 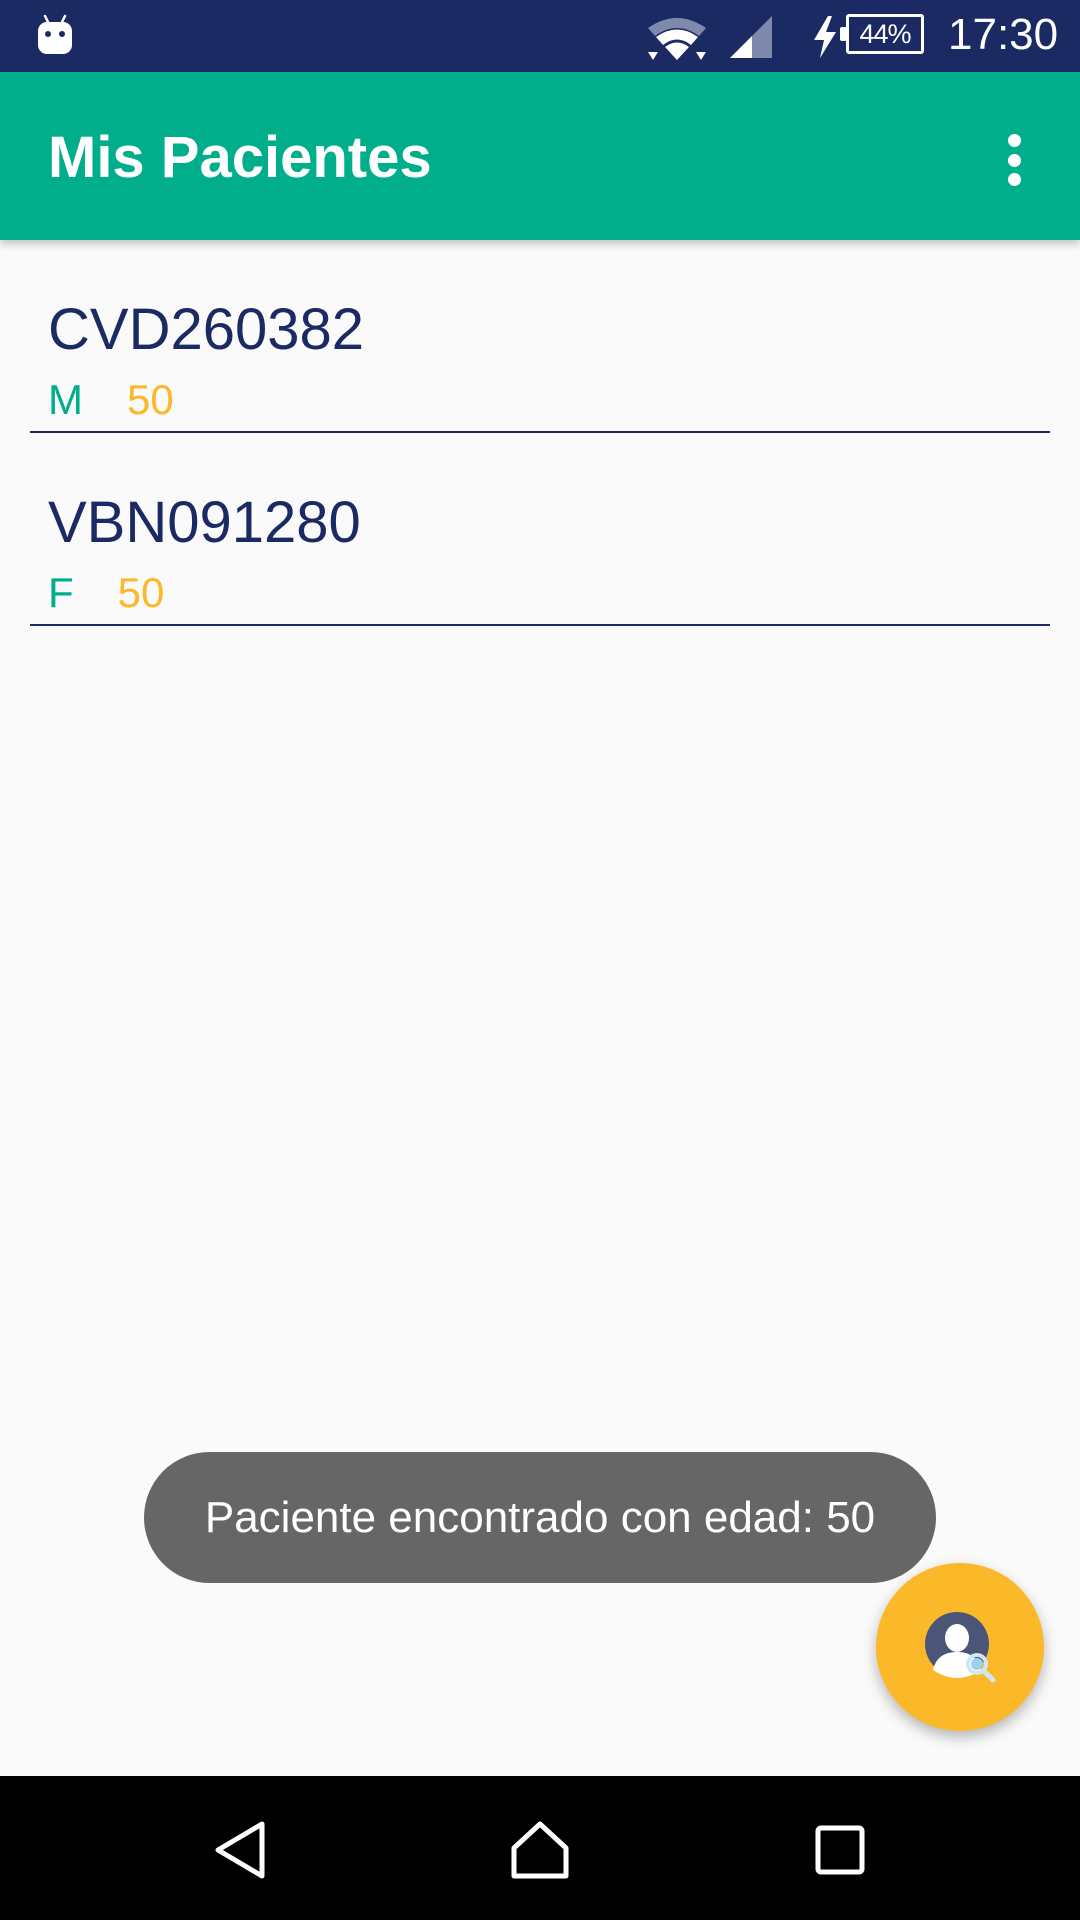 I want to click on list-item: CVD260382 M 50, so click(x=540, y=336).